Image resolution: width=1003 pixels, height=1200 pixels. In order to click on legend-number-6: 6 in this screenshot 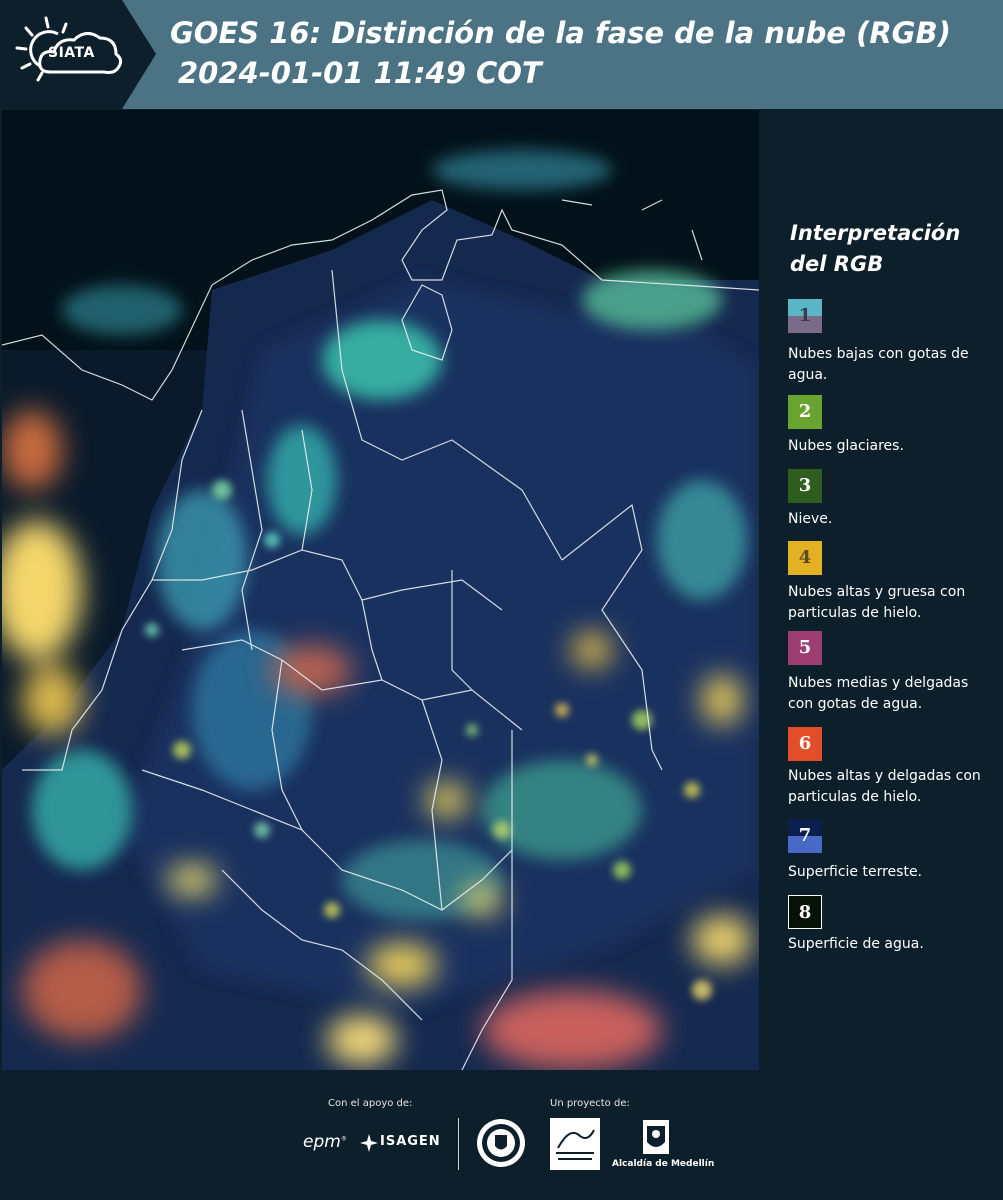, I will do `click(805, 743)`.